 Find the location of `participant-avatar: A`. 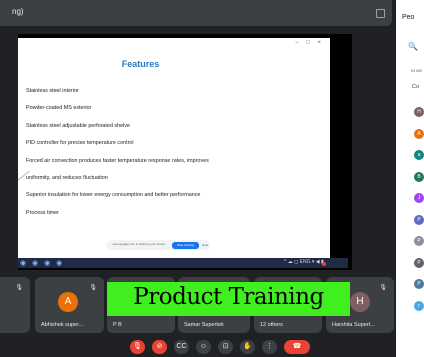

participant-avatar: A is located at coordinates (419, 133).